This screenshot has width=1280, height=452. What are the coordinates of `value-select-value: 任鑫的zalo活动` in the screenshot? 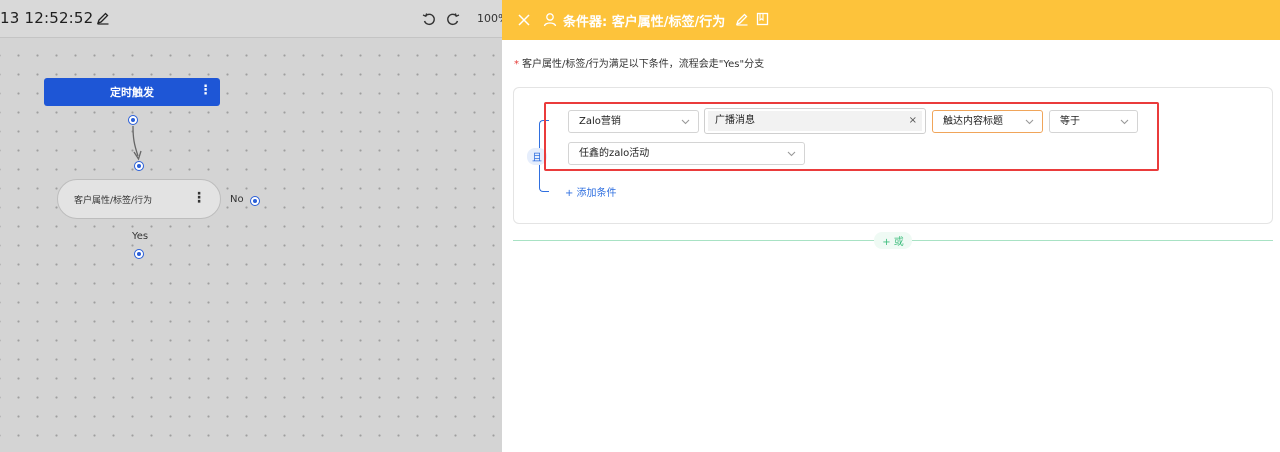 It's located at (614, 153).